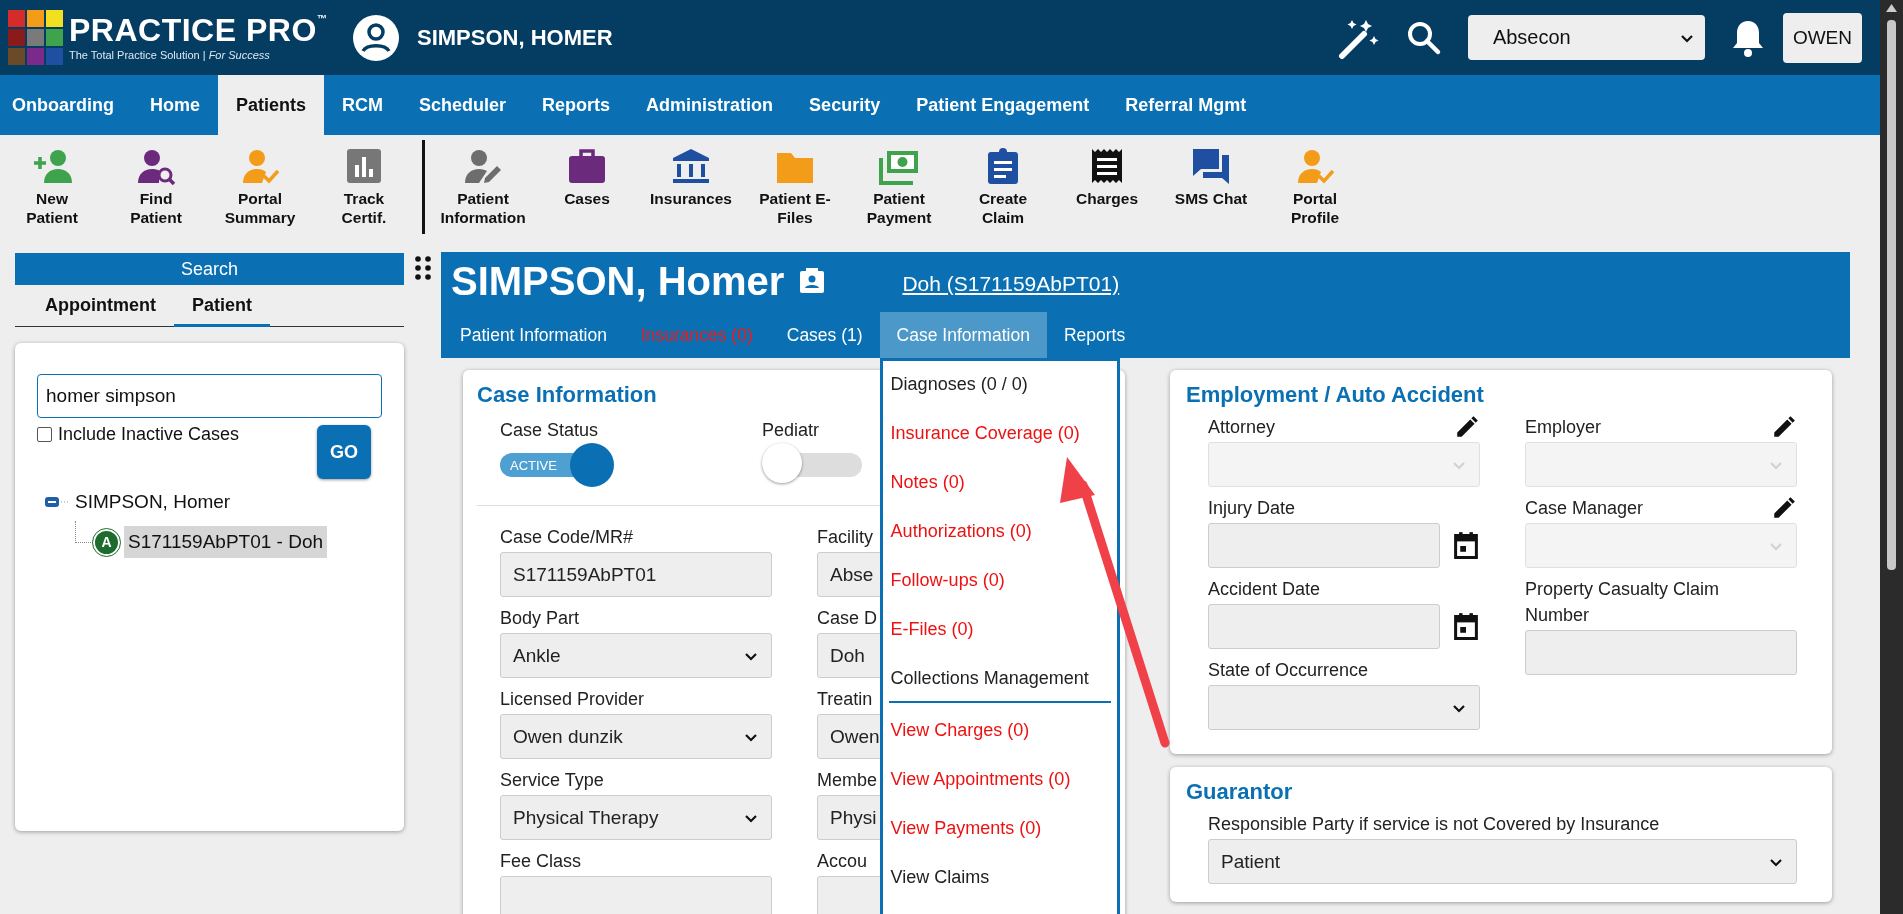  Describe the element at coordinates (1563, 427) in the screenshot. I see `field-label: Employer` at that location.